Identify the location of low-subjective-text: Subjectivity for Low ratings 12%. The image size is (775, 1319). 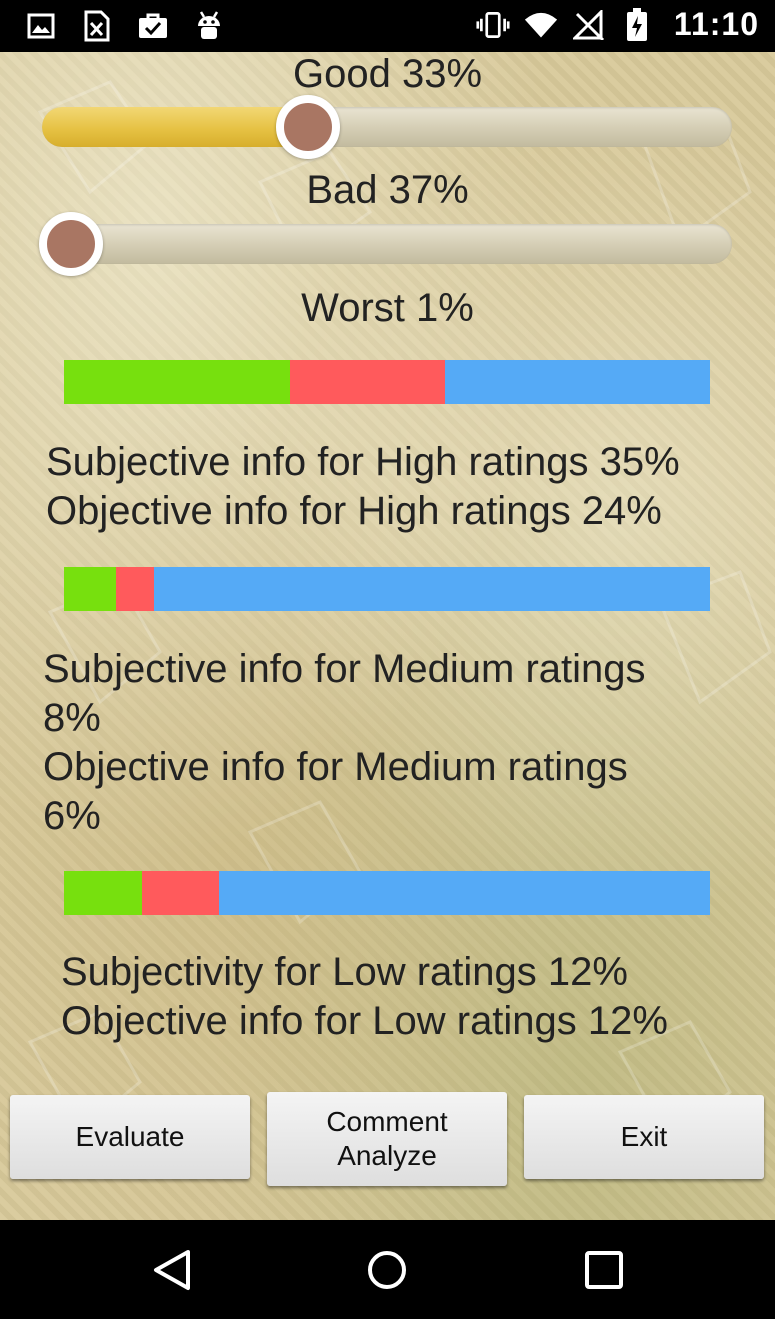
(344, 972).